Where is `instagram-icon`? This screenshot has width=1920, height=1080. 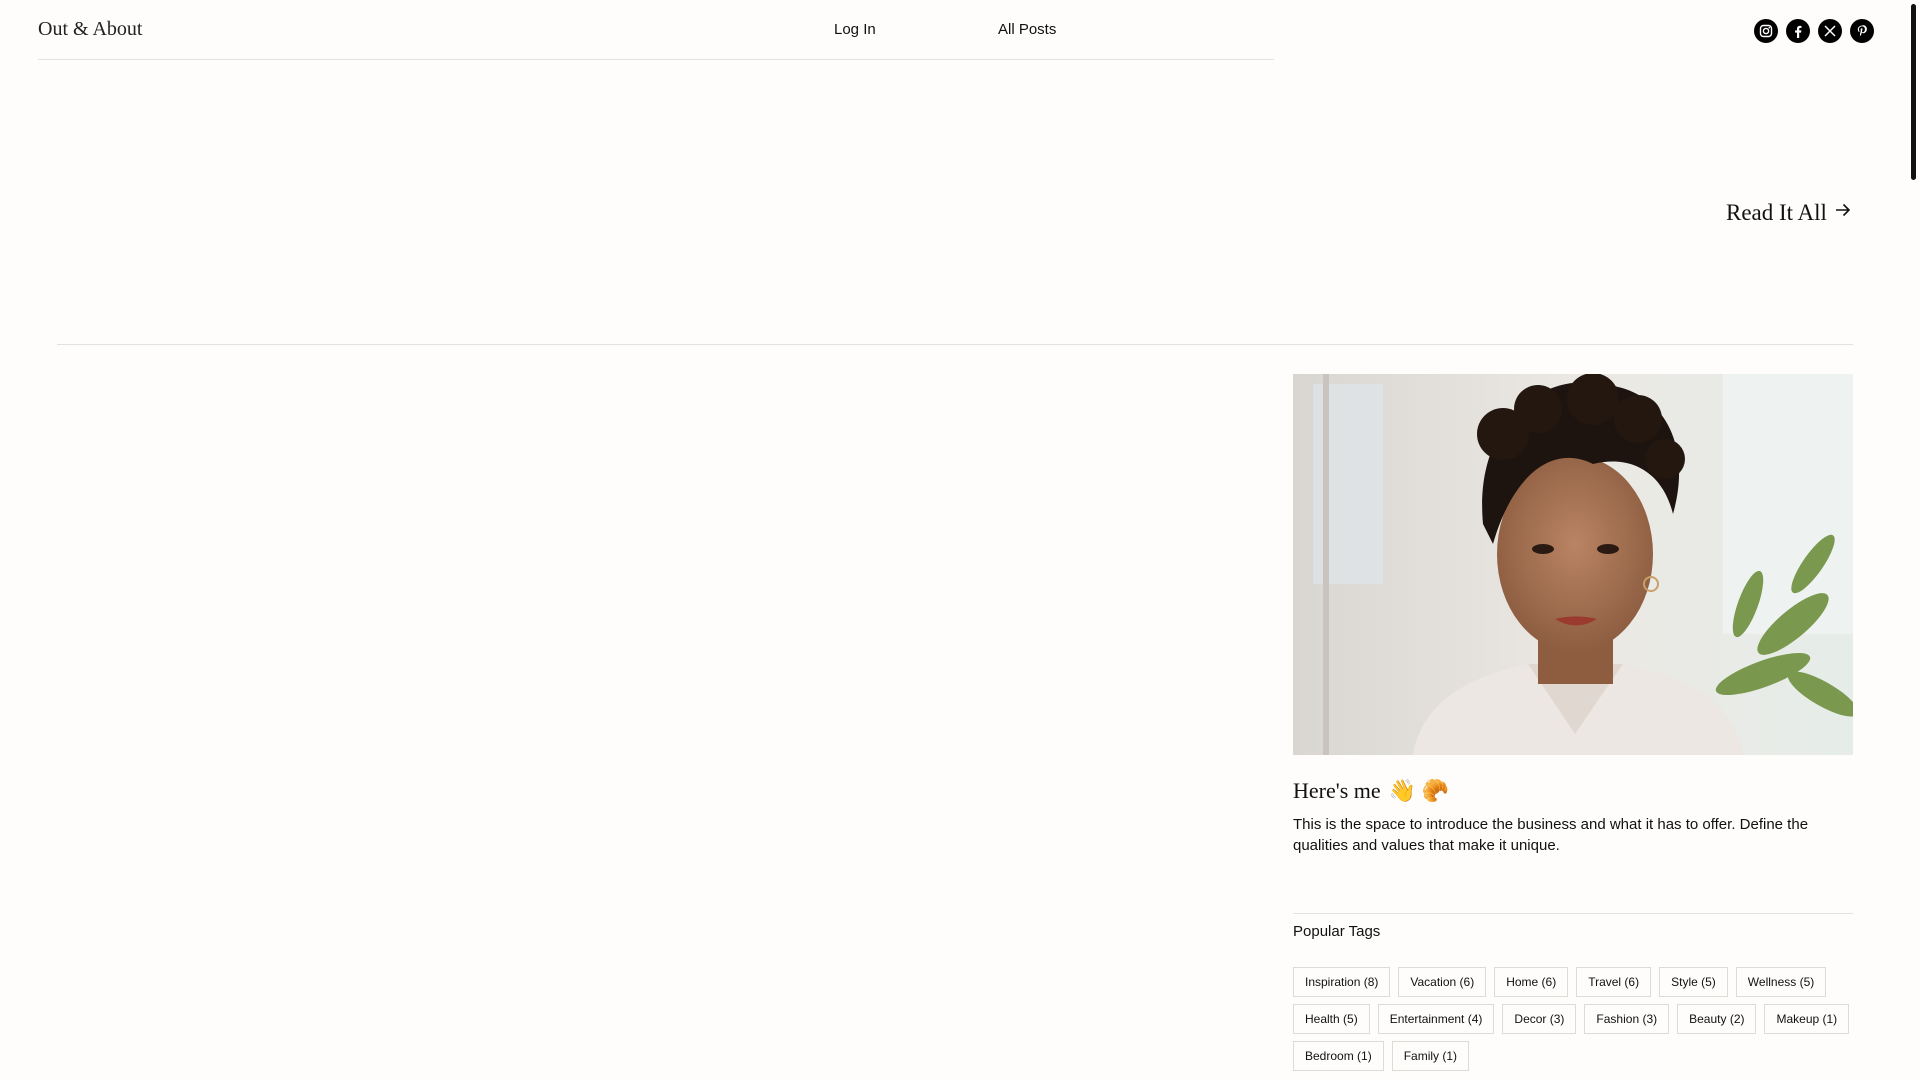 instagram-icon is located at coordinates (1766, 31).